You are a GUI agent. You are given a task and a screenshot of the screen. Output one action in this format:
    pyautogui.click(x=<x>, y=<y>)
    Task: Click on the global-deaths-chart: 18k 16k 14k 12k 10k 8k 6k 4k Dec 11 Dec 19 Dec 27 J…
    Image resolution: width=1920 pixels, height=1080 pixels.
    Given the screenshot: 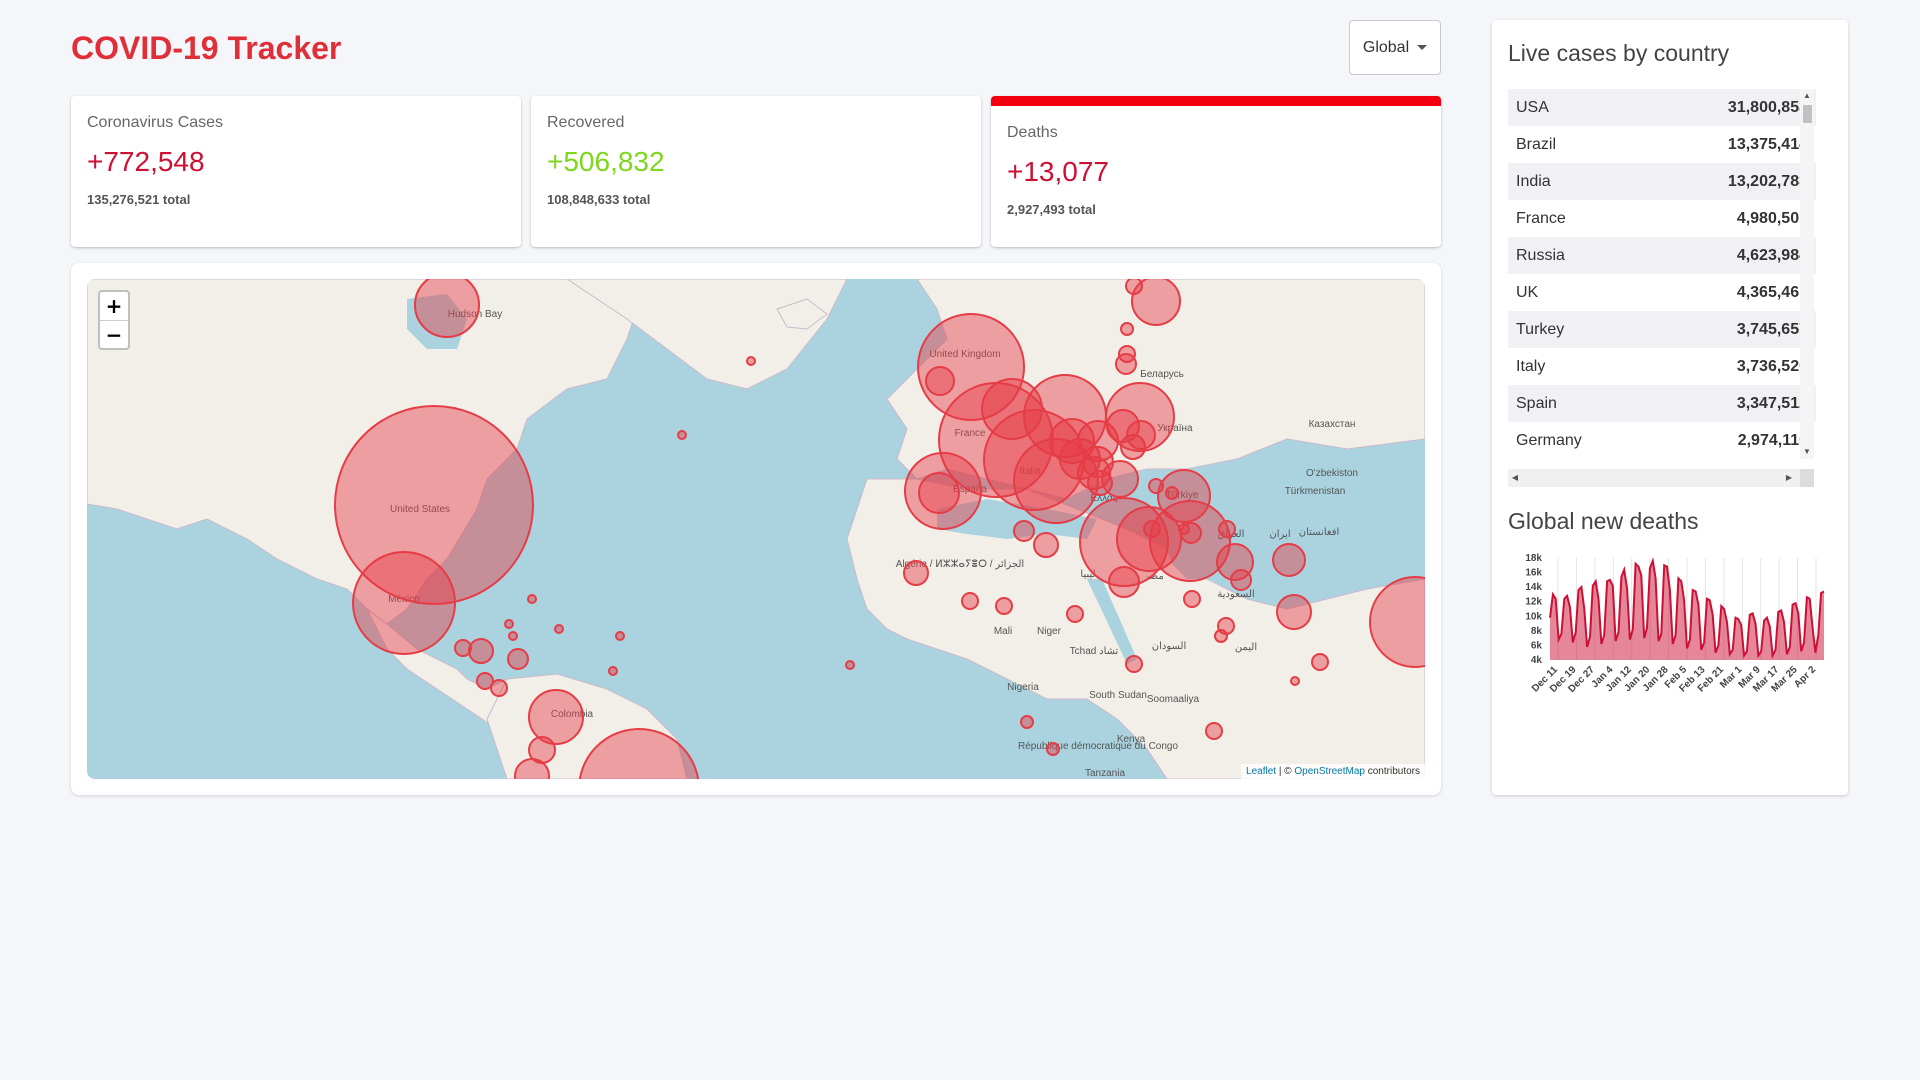 What is the action you would take?
    pyautogui.click(x=1668, y=628)
    